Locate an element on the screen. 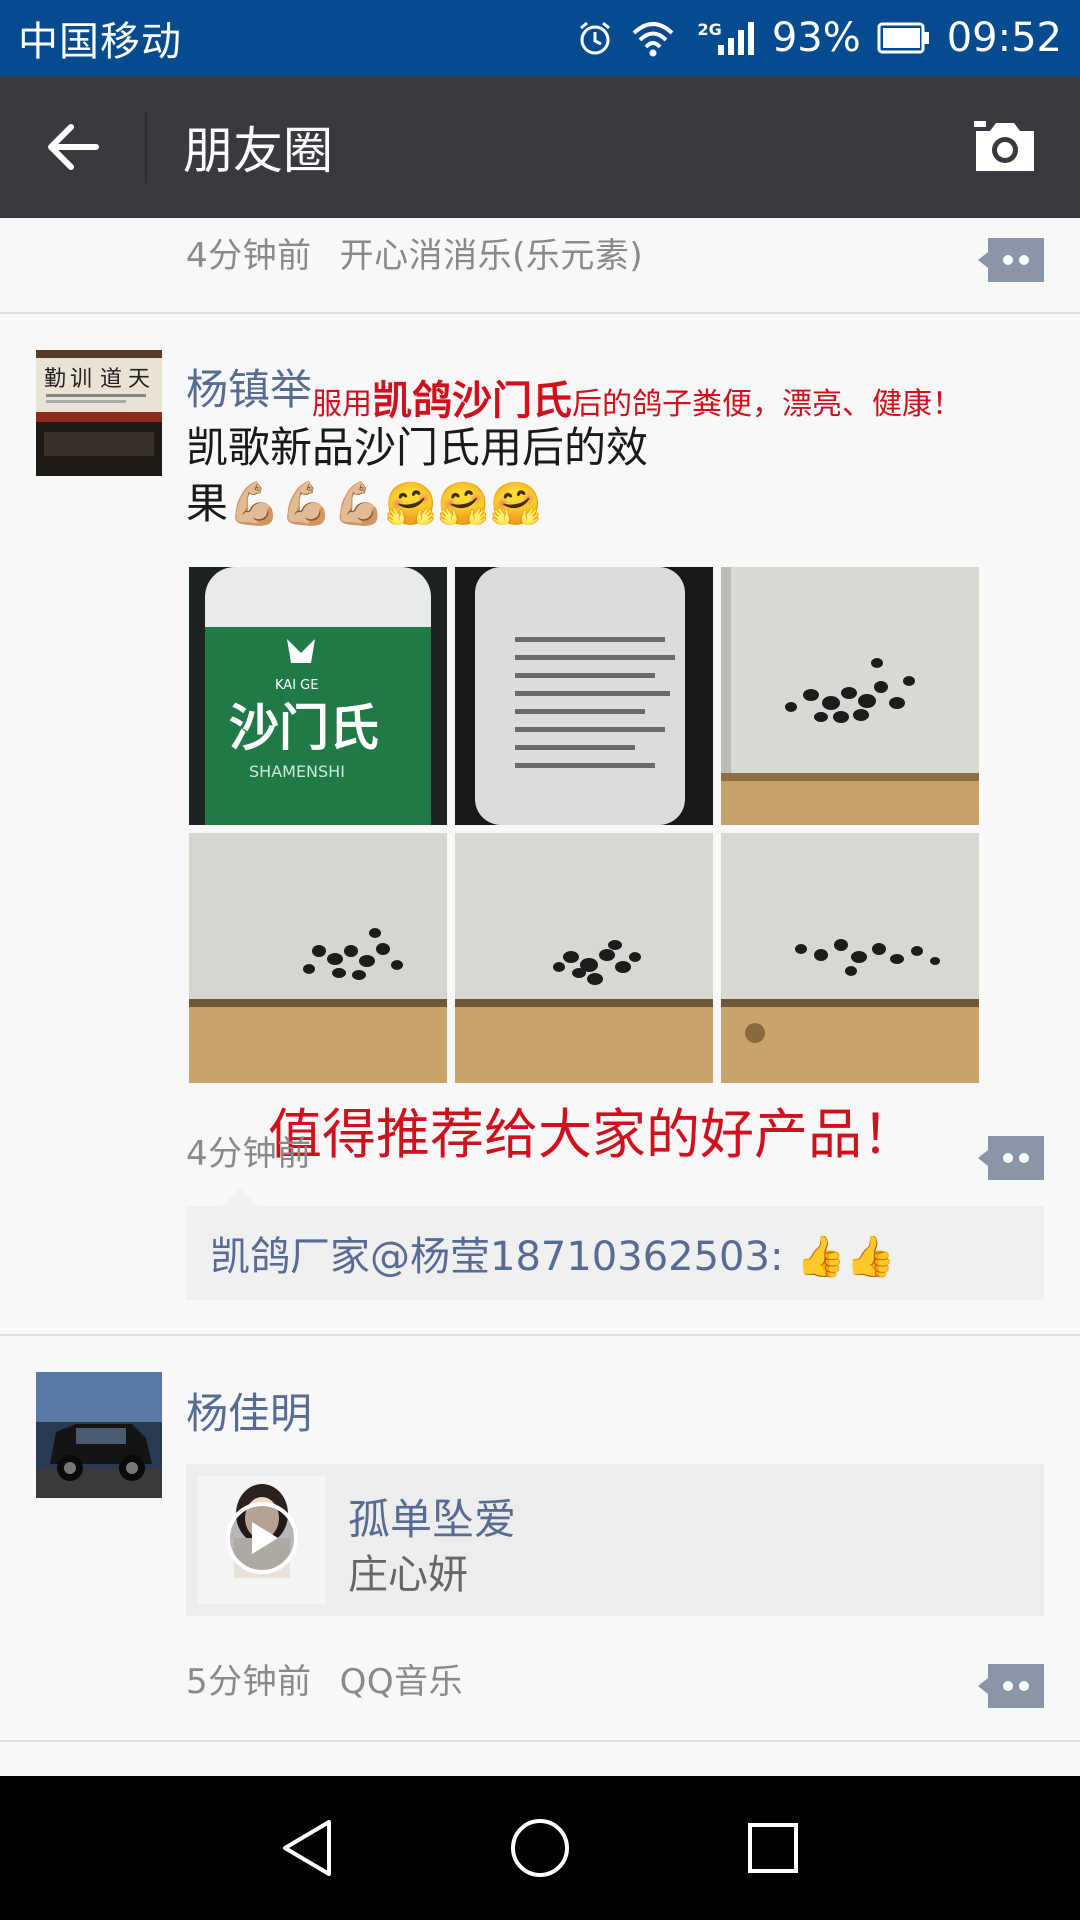 The height and width of the screenshot is (1920, 1080). wifi-icon is located at coordinates (653, 38).